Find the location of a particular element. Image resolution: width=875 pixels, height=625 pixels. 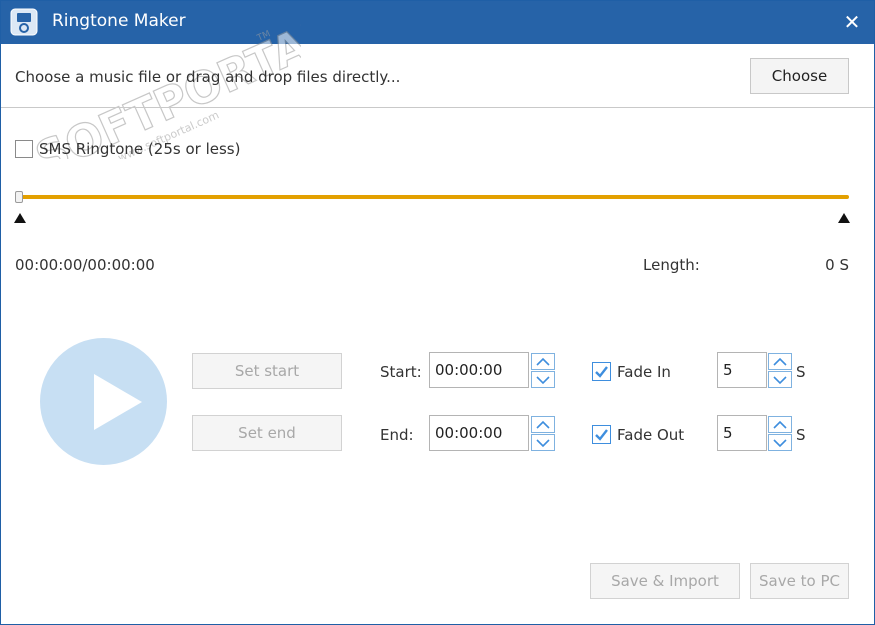

fade-in-increment-button is located at coordinates (780, 361).